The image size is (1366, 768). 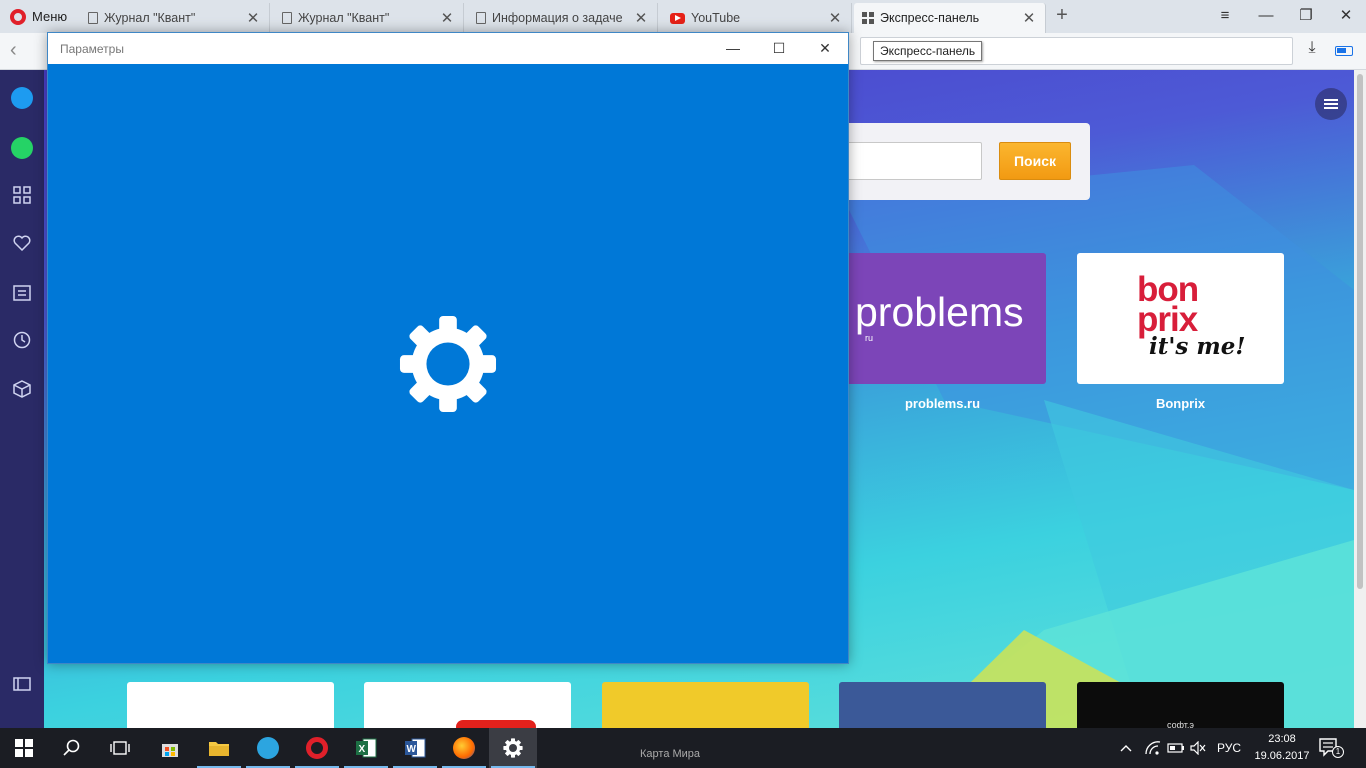 What do you see at coordinates (22, 340) in the screenshot?
I see `history-icon` at bounding box center [22, 340].